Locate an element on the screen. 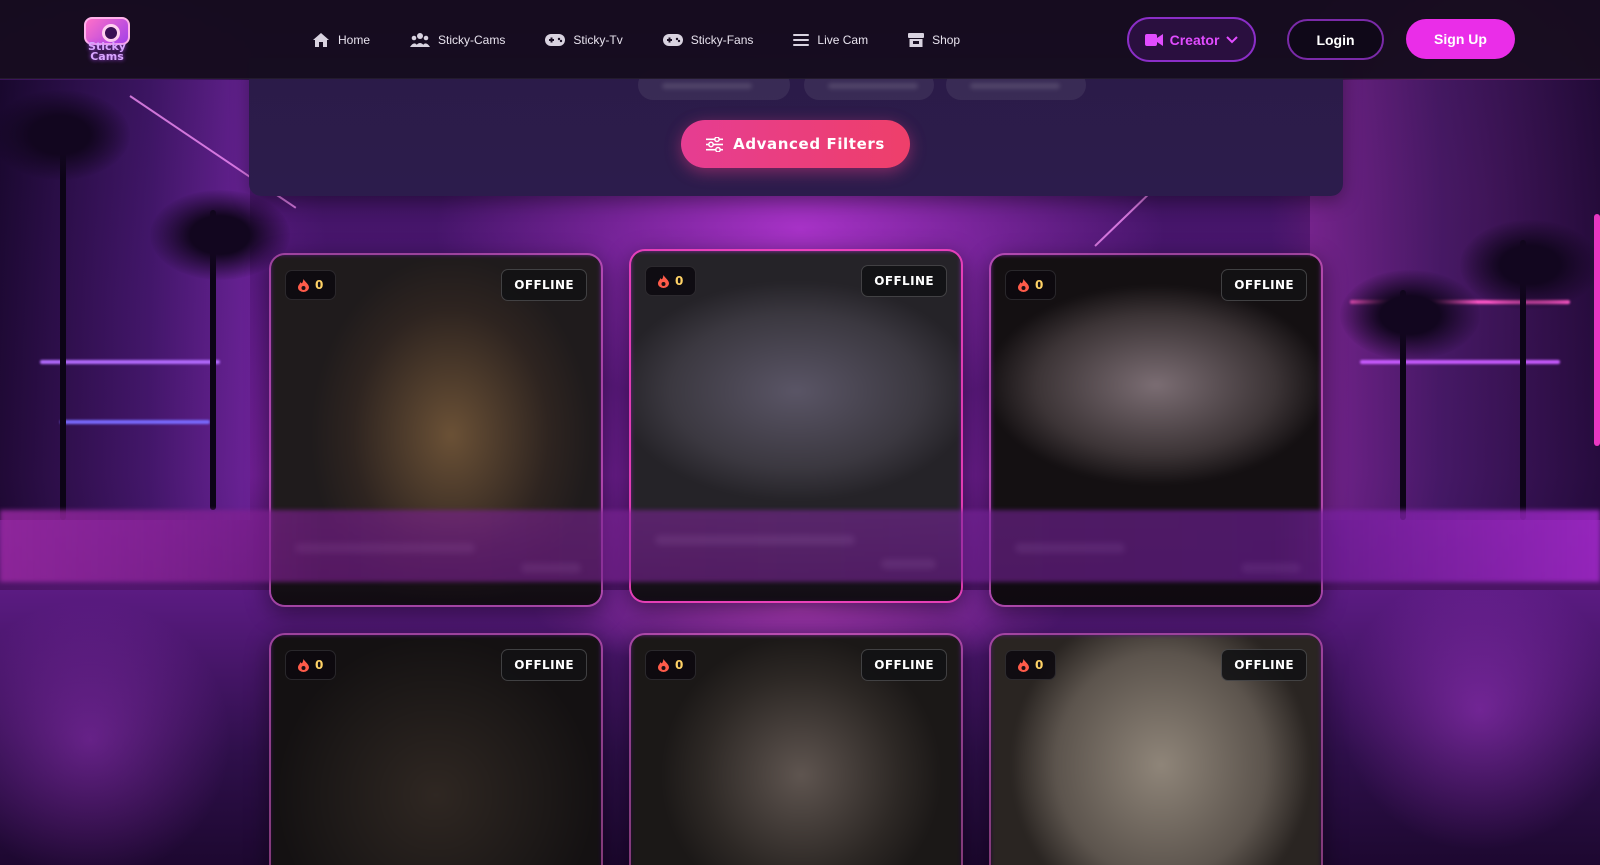 The height and width of the screenshot is (865, 1600). nav-sticky-fans-label: Sticky-Fans is located at coordinates (722, 40).